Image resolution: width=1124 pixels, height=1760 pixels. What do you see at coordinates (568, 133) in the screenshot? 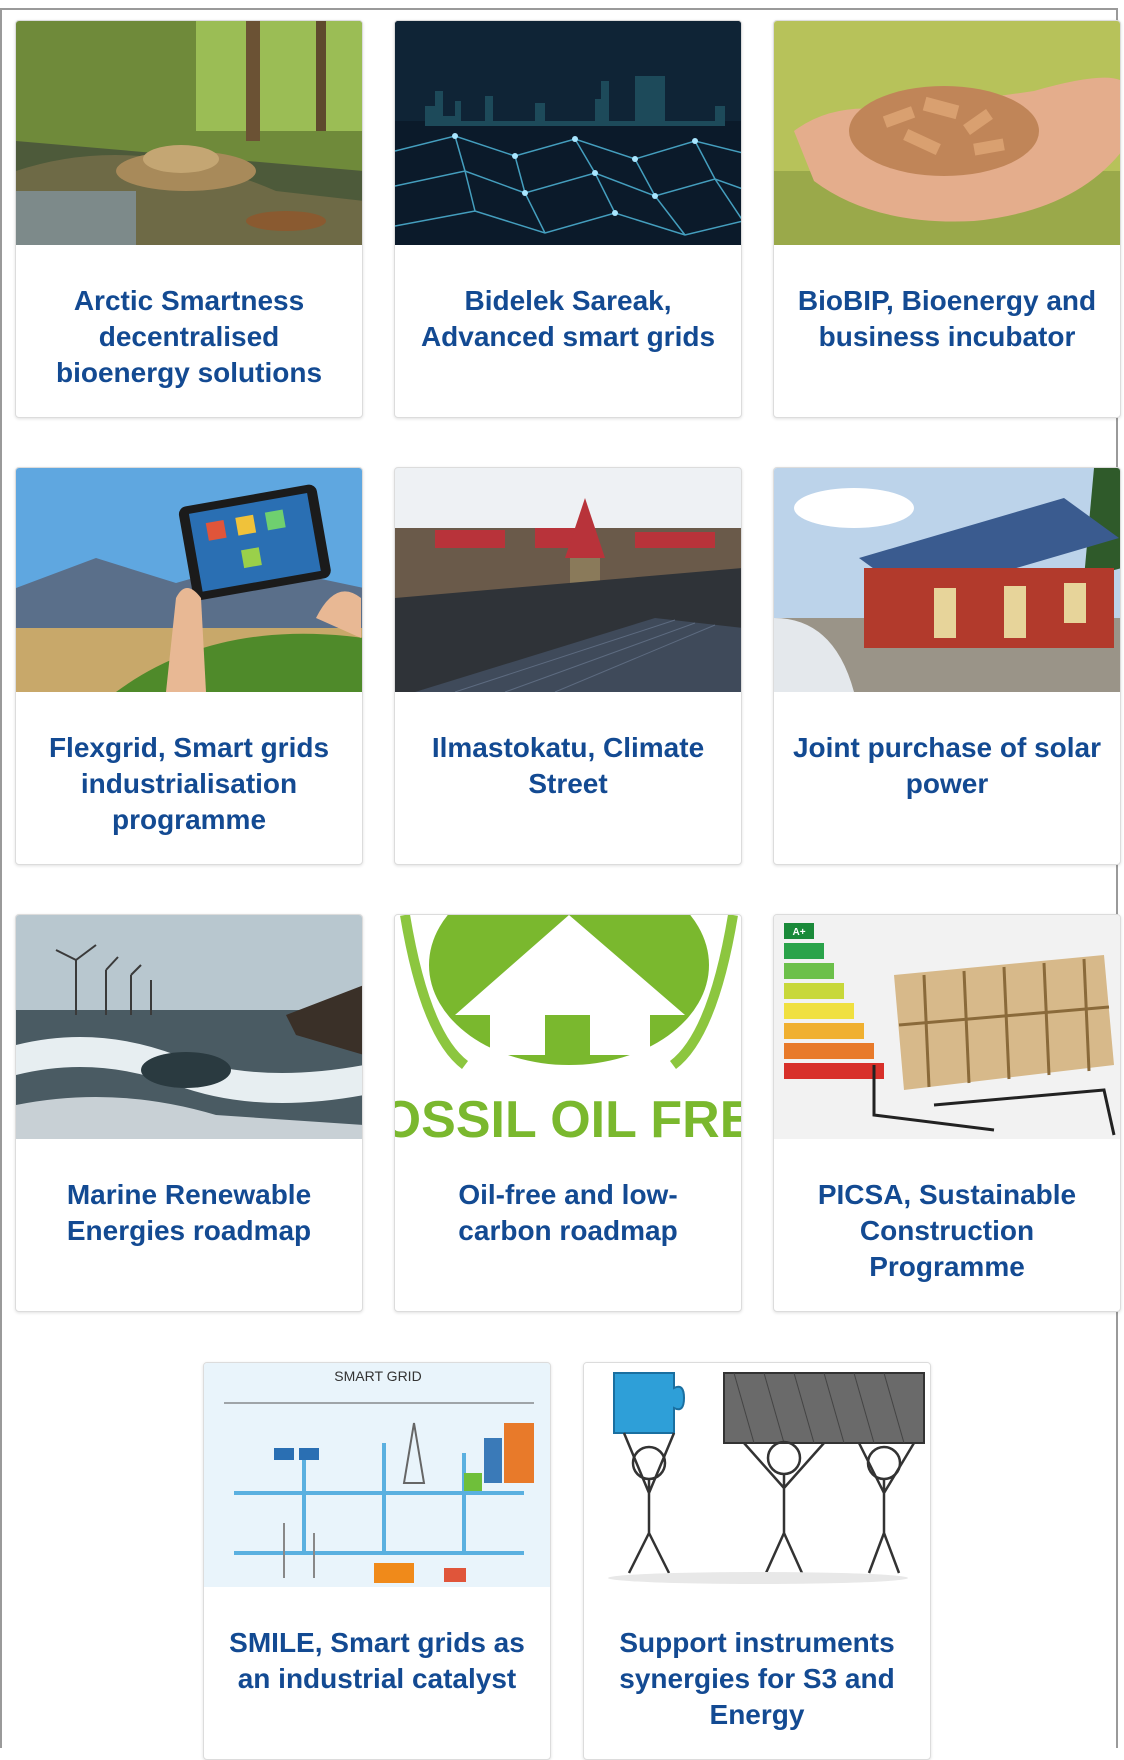
I see `city-network-grid-image` at bounding box center [568, 133].